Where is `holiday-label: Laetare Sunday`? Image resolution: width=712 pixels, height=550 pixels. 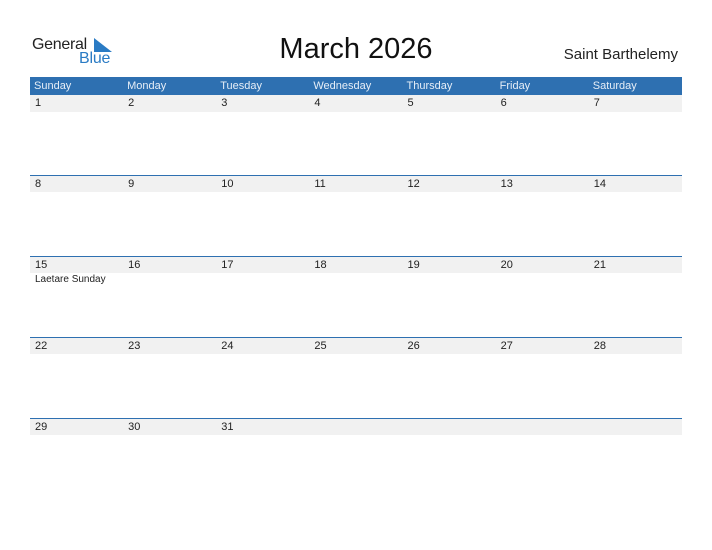 holiday-label: Laetare Sunday is located at coordinates (70, 279).